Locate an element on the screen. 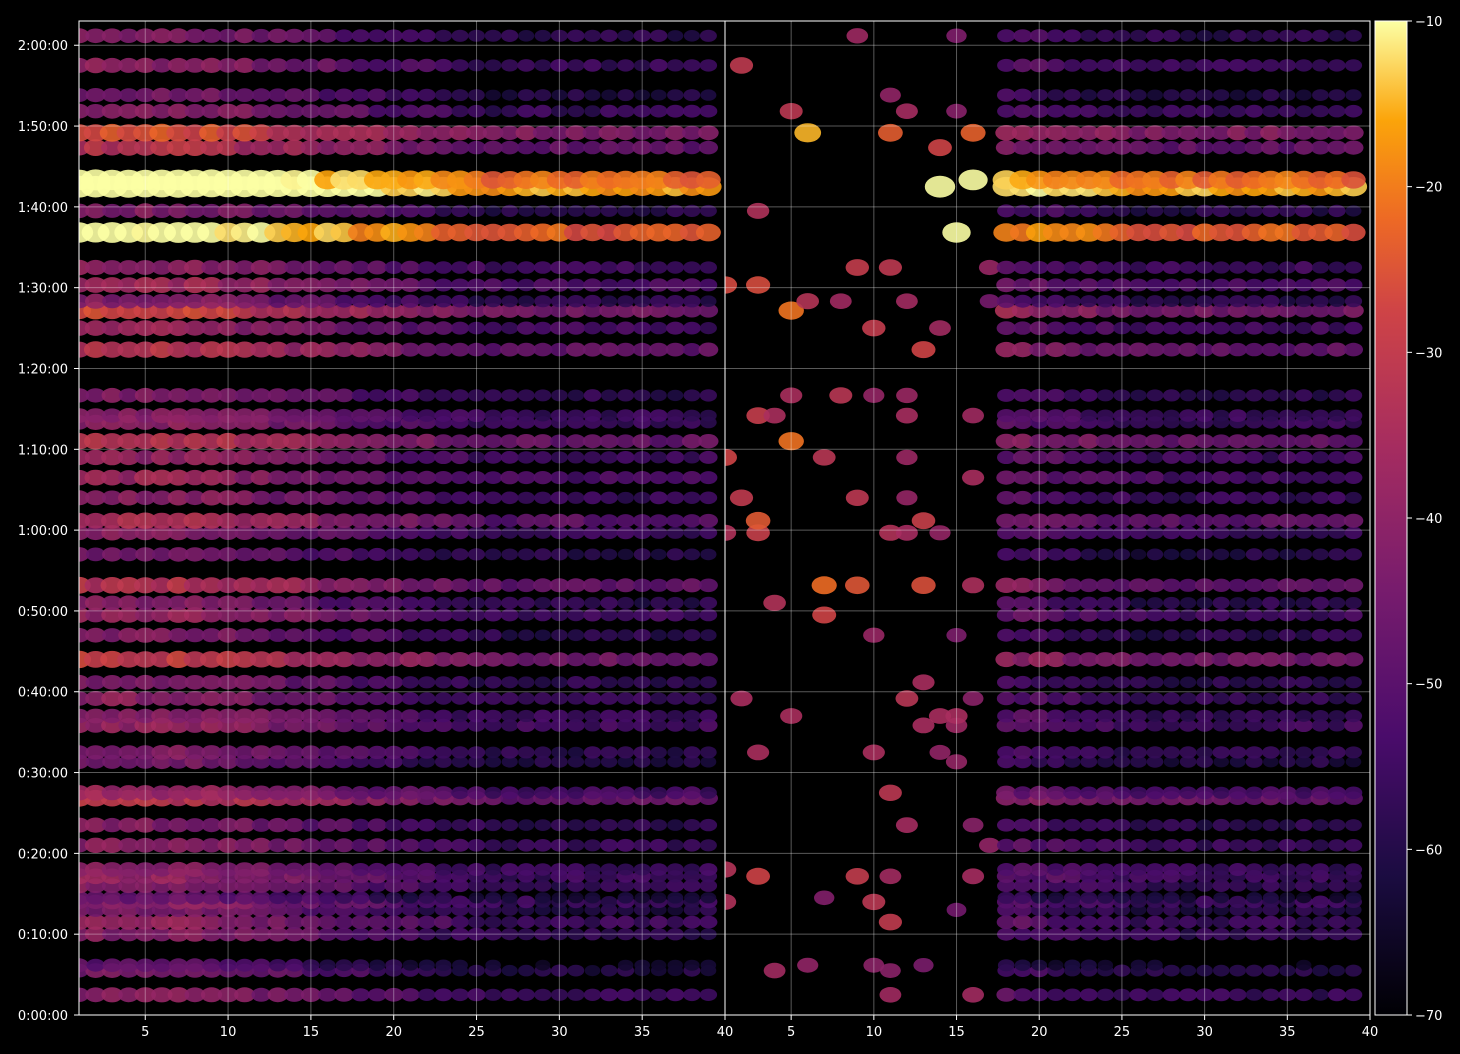 This screenshot has height=1054, width=1460. x-tick-label: 20 is located at coordinates (393, 1032).